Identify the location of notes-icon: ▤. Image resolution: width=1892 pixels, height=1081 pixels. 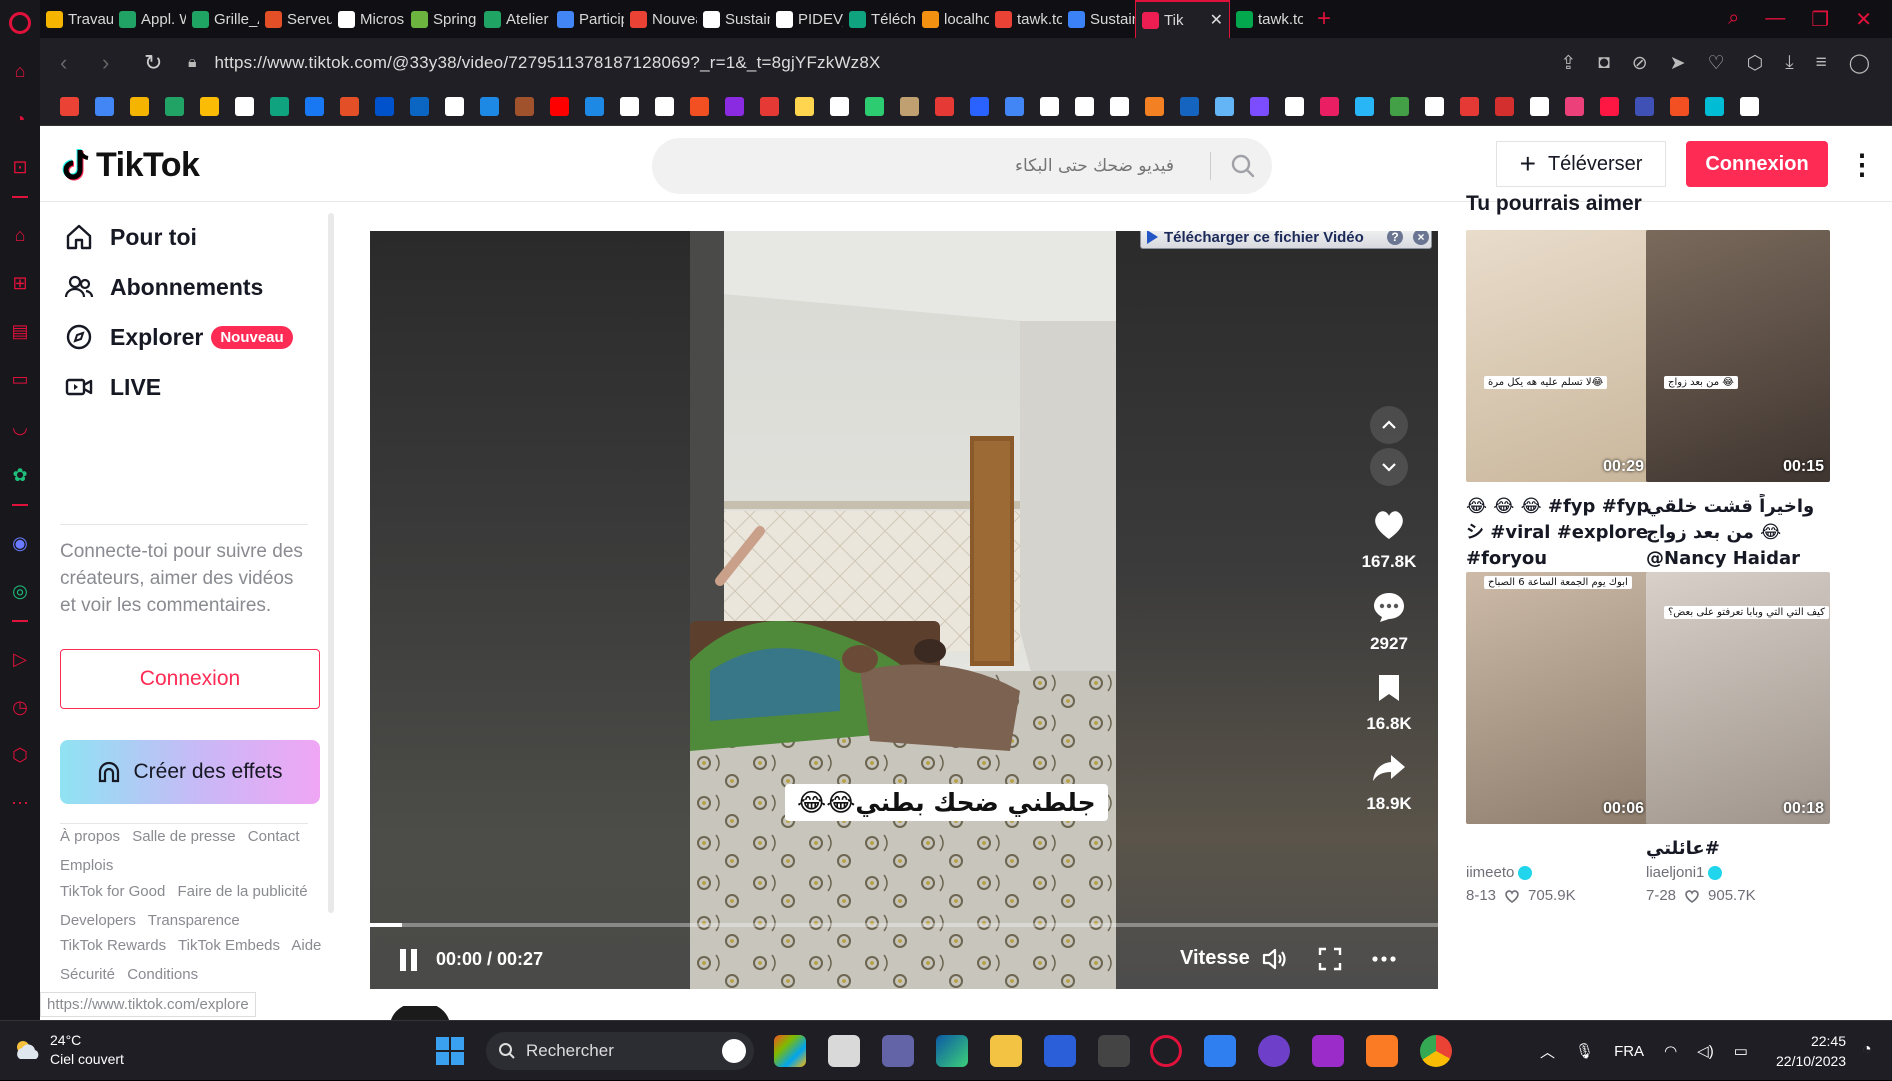
(20, 331).